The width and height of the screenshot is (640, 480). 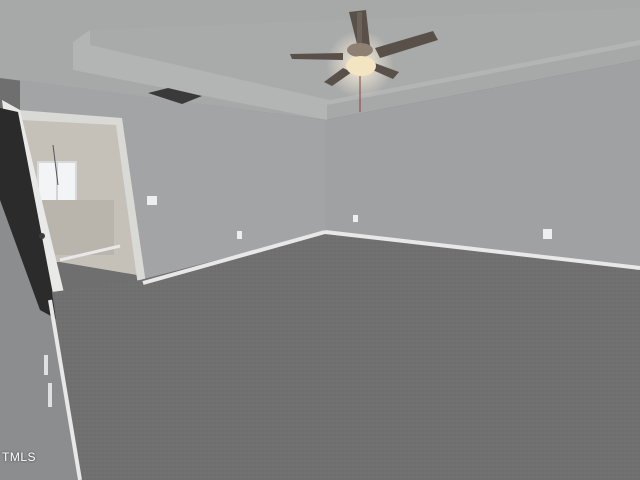 What do you see at coordinates (360, 50) in the screenshot?
I see `fan-motor-housing` at bounding box center [360, 50].